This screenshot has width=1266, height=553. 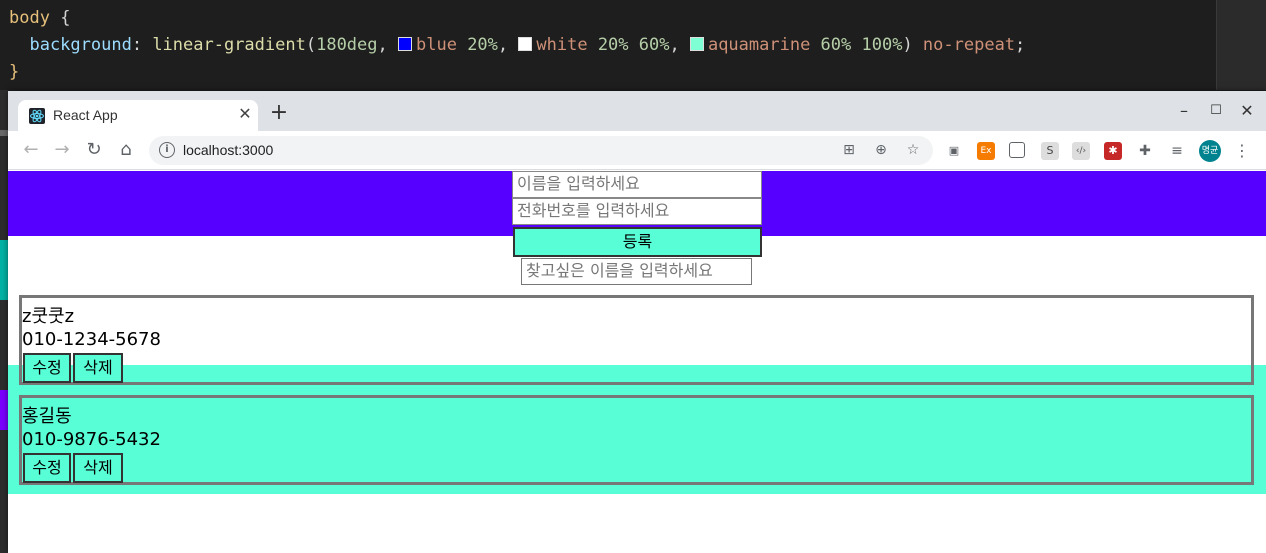 What do you see at coordinates (1210, 151) in the screenshot?
I see `avatar: 명균` at bounding box center [1210, 151].